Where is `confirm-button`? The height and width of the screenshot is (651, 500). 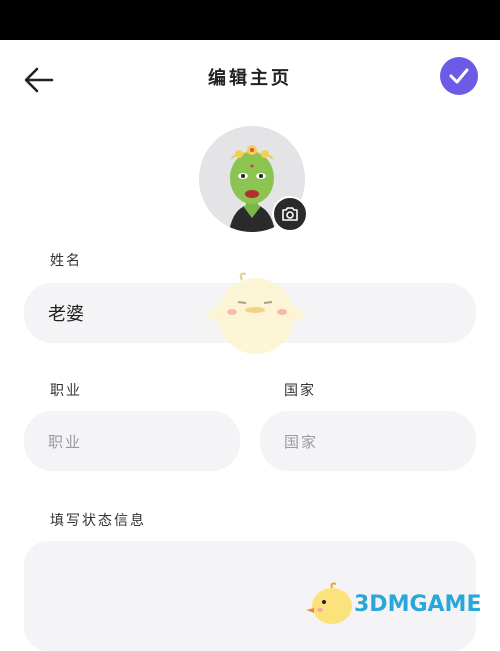 confirm-button is located at coordinates (459, 76).